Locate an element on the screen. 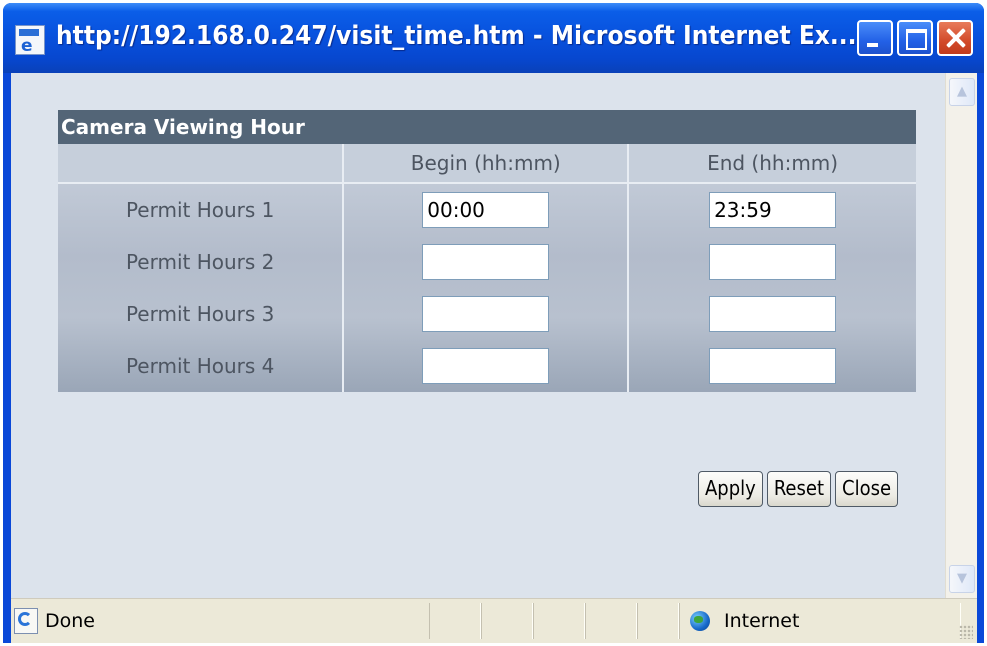 Image resolution: width=987 pixels, height=646 pixels. close-window-button is located at coordinates (955, 38).